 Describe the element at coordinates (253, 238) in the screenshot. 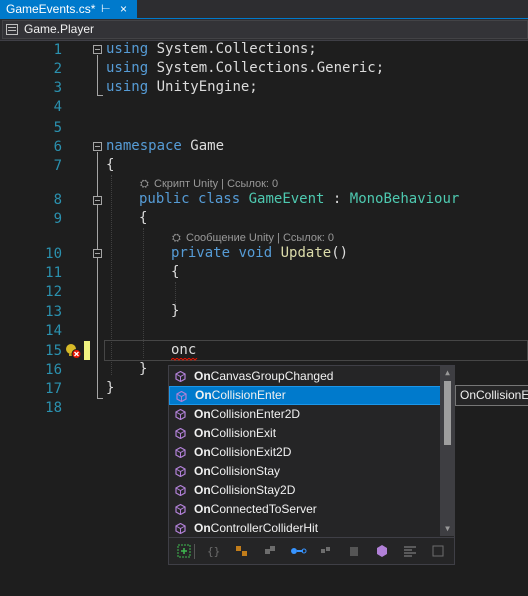

I see `codelens-method: ⛭ Сообщение Unity | Ссылок: 0` at that location.